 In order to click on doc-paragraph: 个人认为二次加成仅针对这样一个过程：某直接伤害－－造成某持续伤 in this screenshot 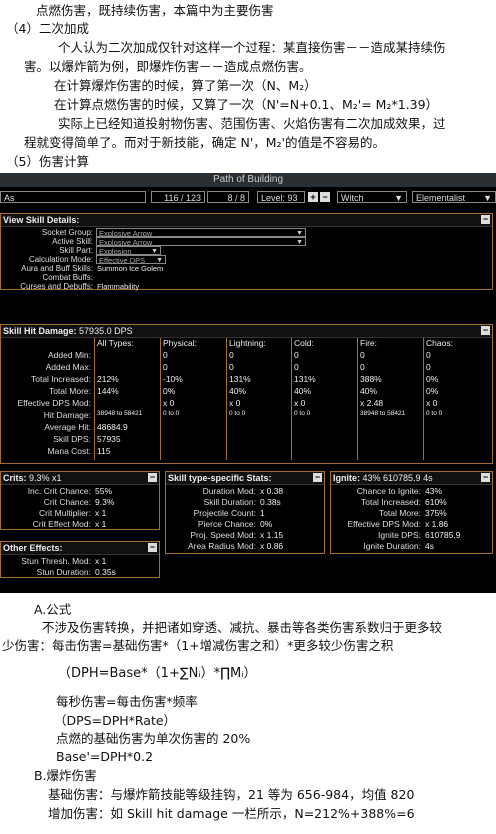, I will do `click(252, 47)`.